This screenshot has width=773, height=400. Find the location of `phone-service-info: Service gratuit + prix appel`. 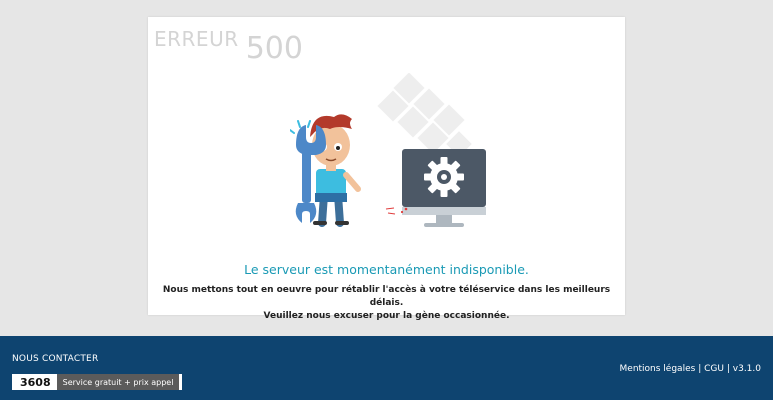

phone-service-info: Service gratuit + prix appel is located at coordinates (119, 382).